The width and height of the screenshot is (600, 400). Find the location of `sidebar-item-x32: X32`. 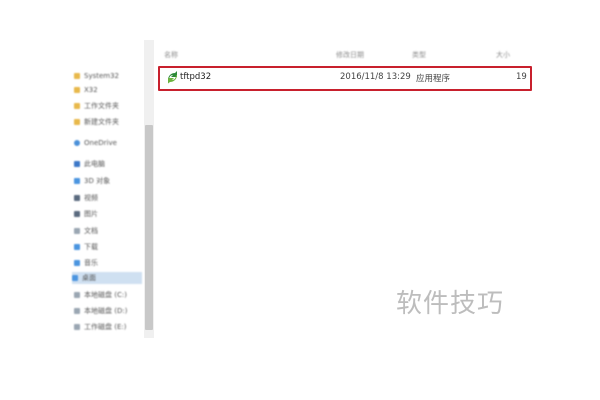

sidebar-item-x32: X32 is located at coordinates (108, 90).